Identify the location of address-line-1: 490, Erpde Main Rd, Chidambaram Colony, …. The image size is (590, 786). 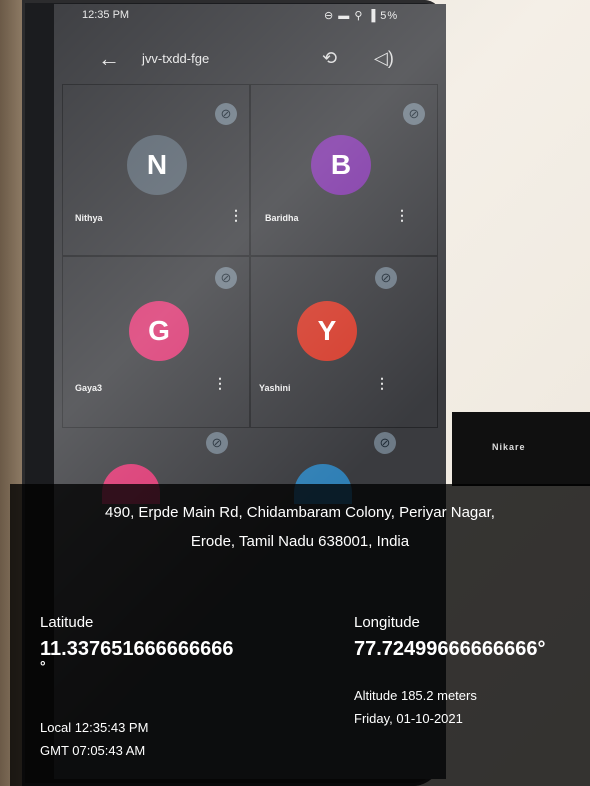
(300, 512).